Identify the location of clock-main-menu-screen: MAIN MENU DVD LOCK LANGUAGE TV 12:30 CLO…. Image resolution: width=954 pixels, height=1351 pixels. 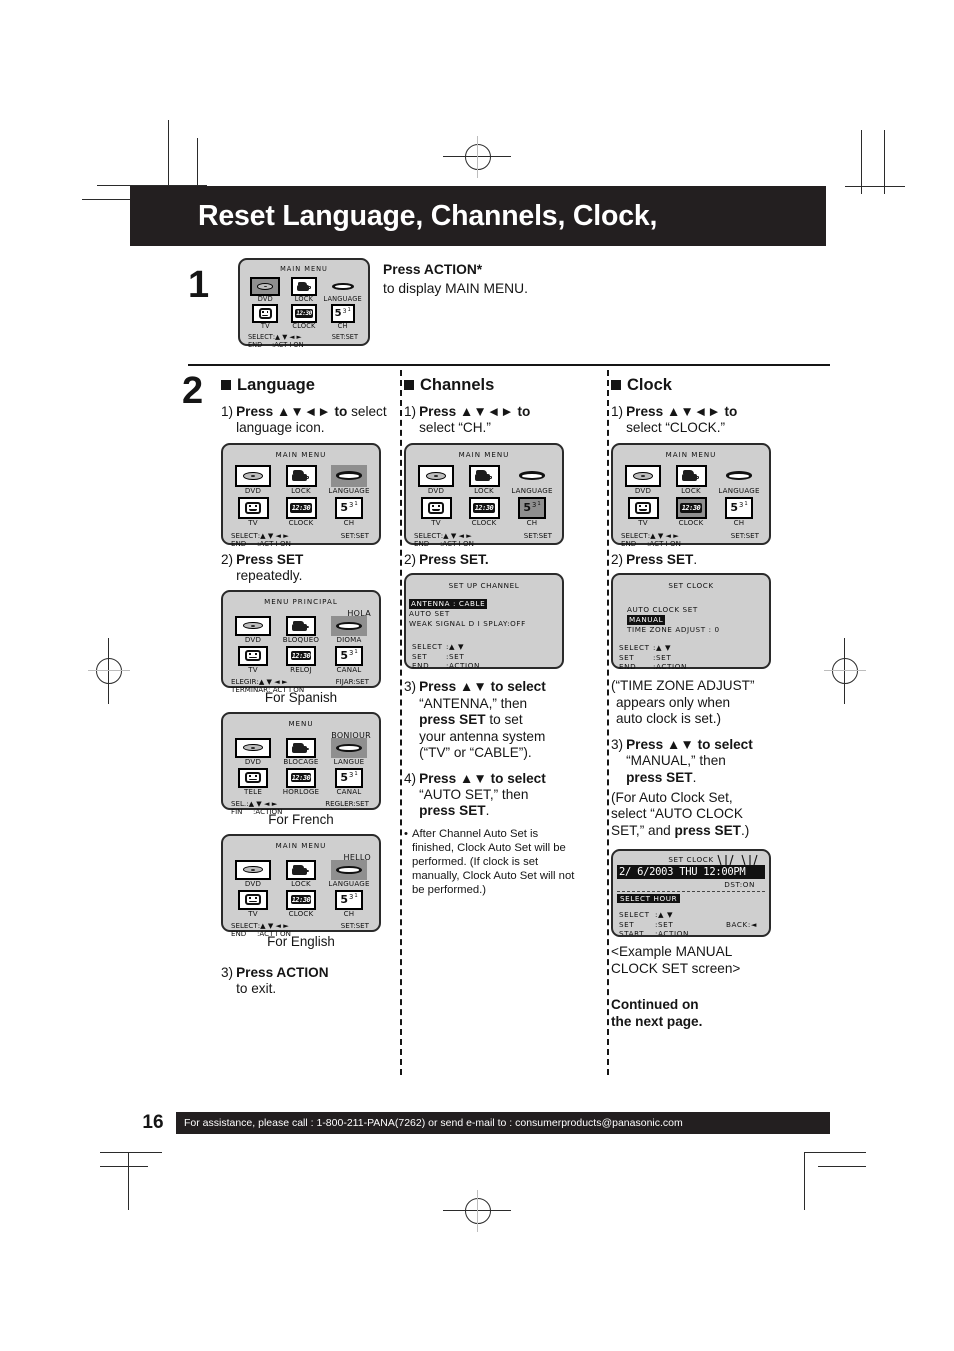
(691, 495).